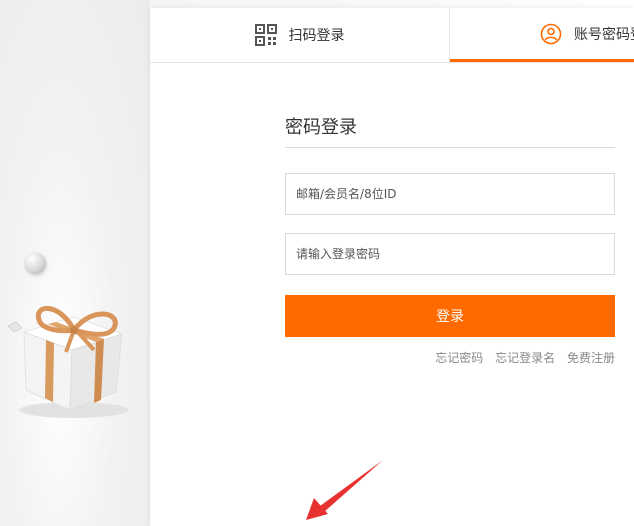  I want to click on password-input, so click(450, 254).